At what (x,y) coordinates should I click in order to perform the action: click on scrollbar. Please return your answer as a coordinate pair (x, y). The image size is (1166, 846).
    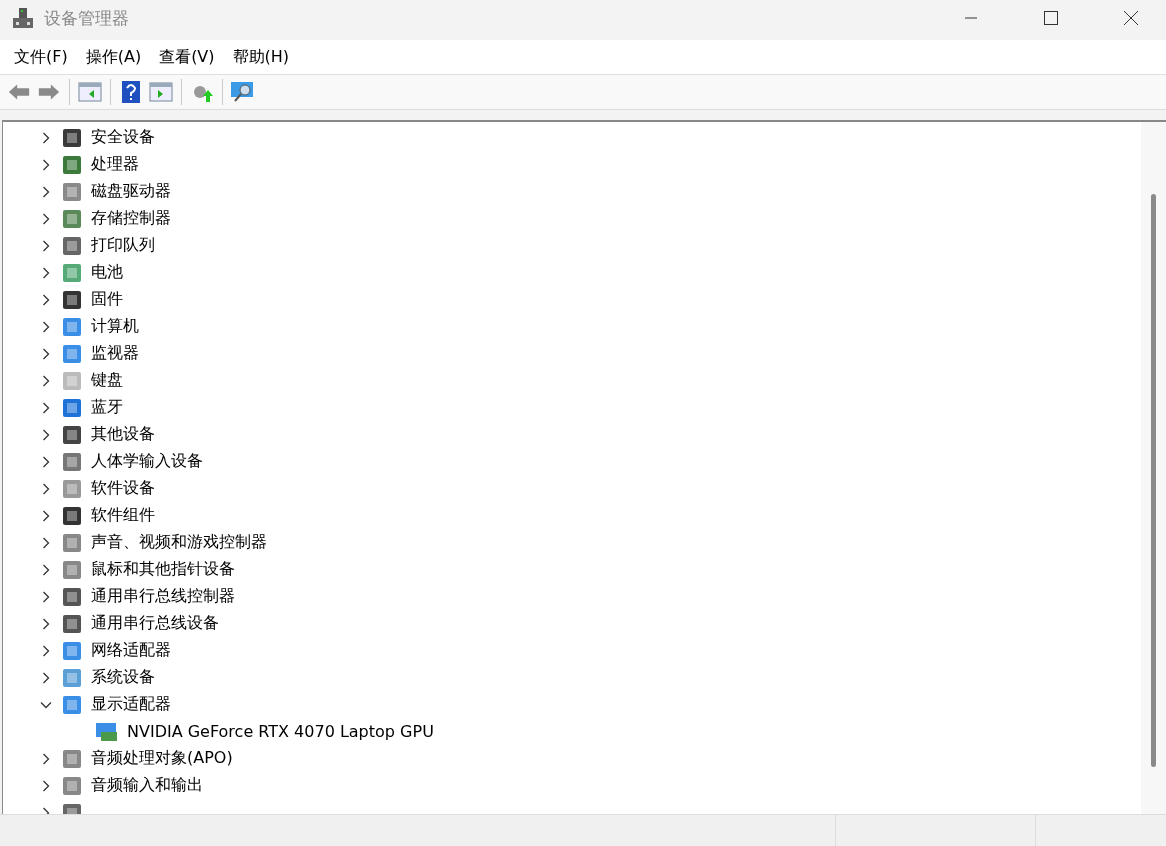
    Looking at the image, I should click on (1153, 468).